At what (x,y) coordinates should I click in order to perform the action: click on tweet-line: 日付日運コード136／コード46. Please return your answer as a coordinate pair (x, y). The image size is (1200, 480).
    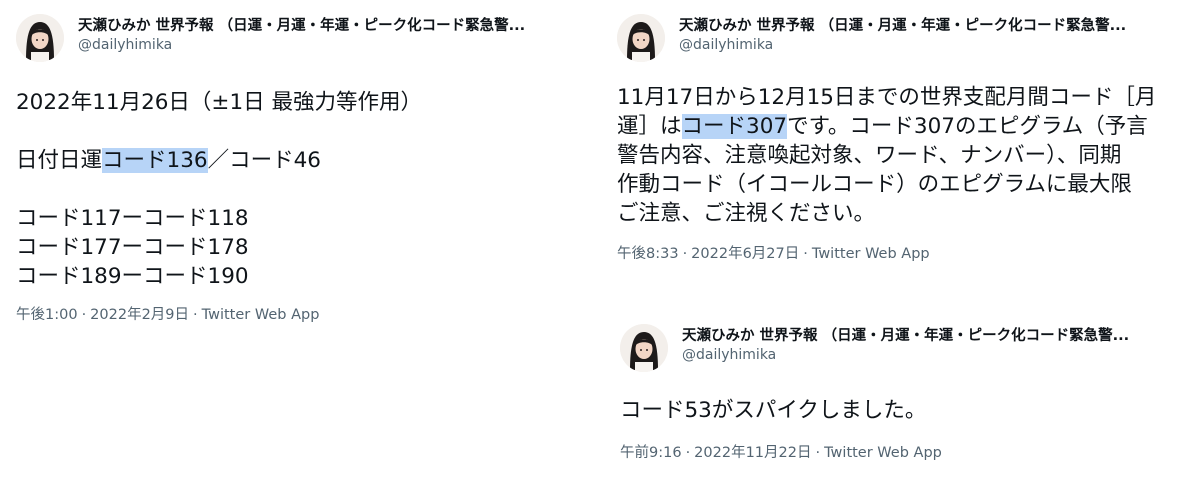
    Looking at the image, I should click on (296, 160).